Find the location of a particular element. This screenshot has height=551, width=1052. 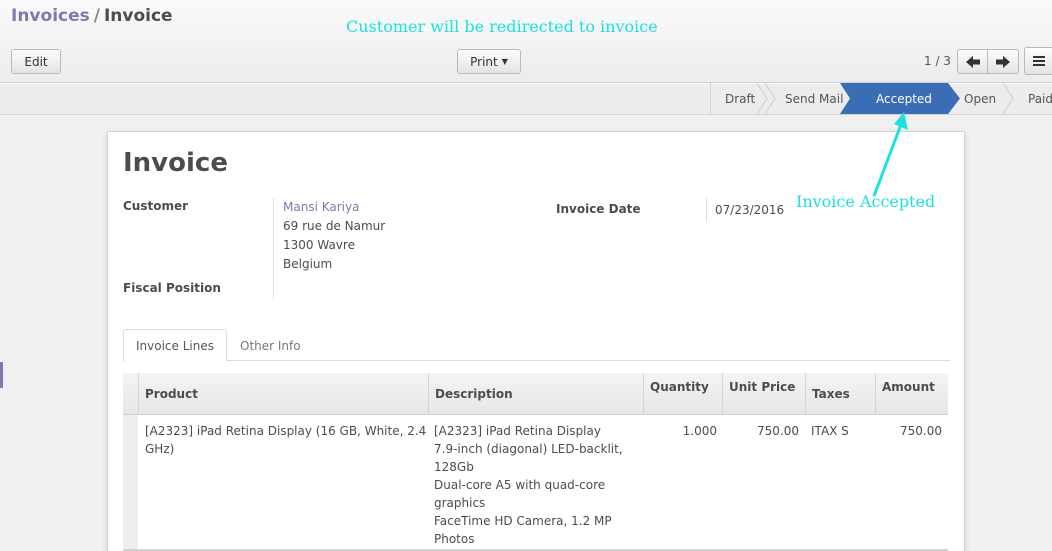

description-line: 128Gb is located at coordinates (454, 467).